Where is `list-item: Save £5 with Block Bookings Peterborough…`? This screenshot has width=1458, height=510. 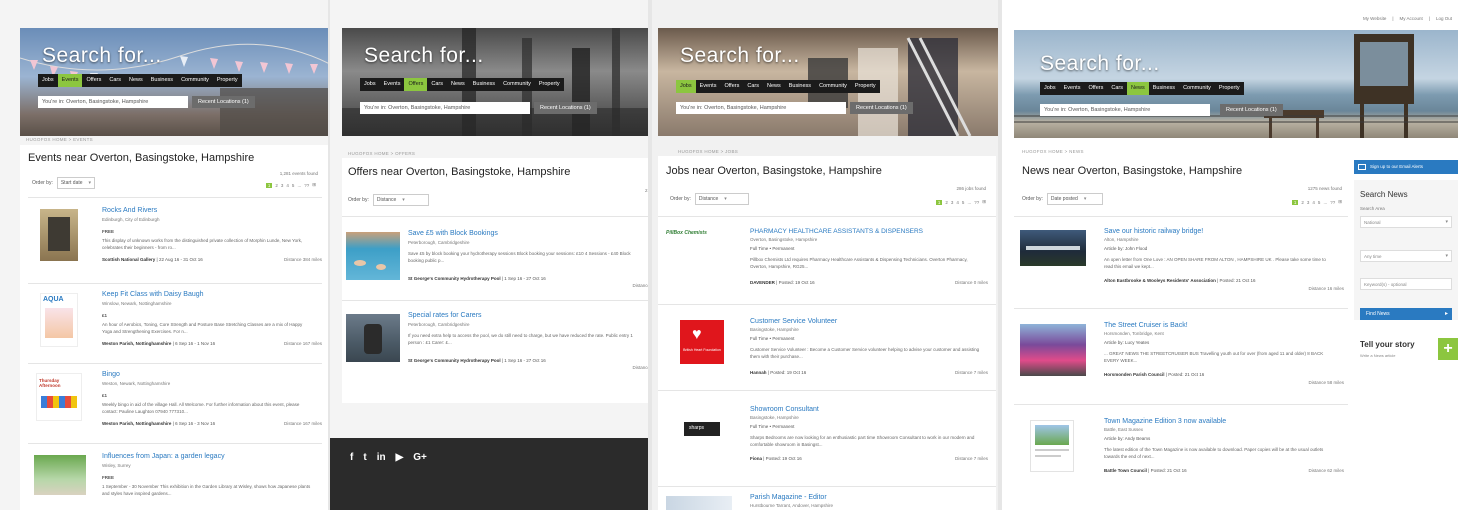 list-item: Save £5 with Block Bookings Peterborough… is located at coordinates (499, 266).